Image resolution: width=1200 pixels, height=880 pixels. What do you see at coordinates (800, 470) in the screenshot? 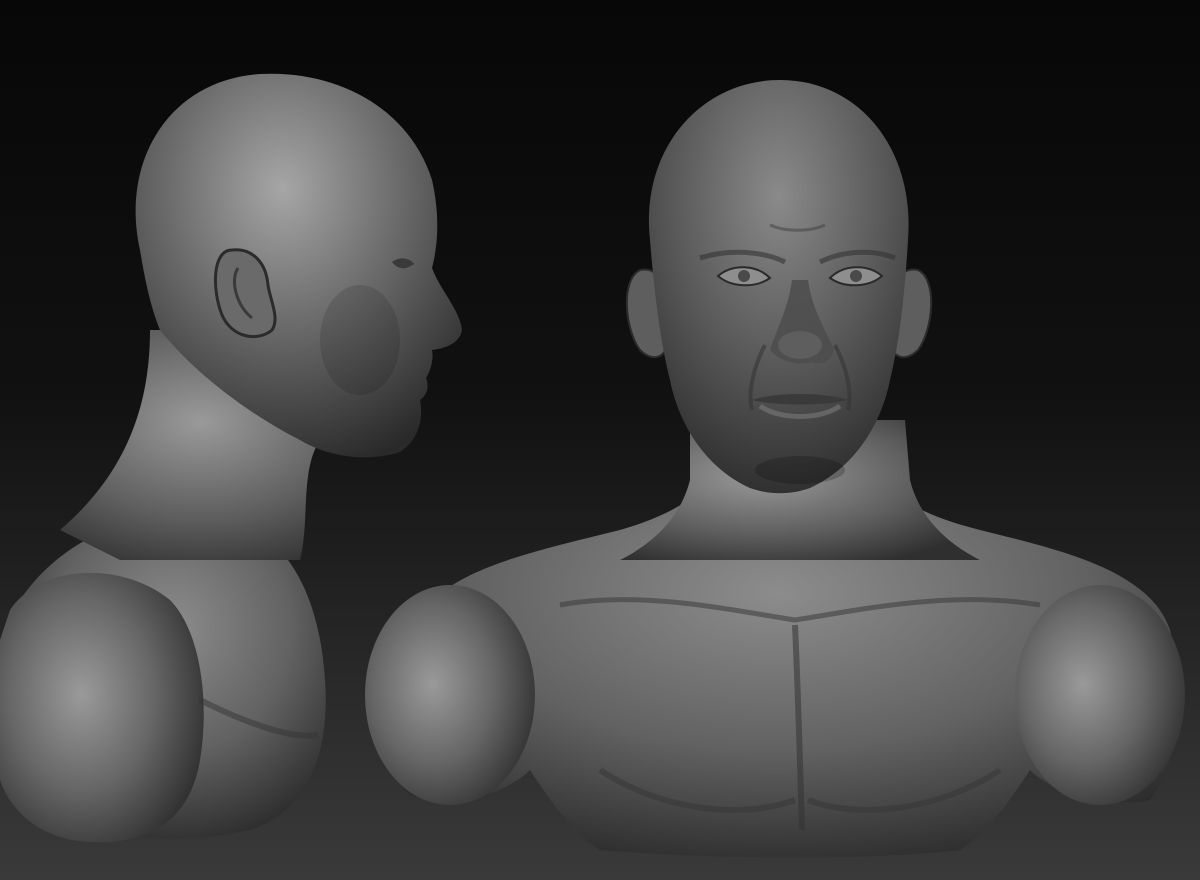
I see `front-chin-shadow` at bounding box center [800, 470].